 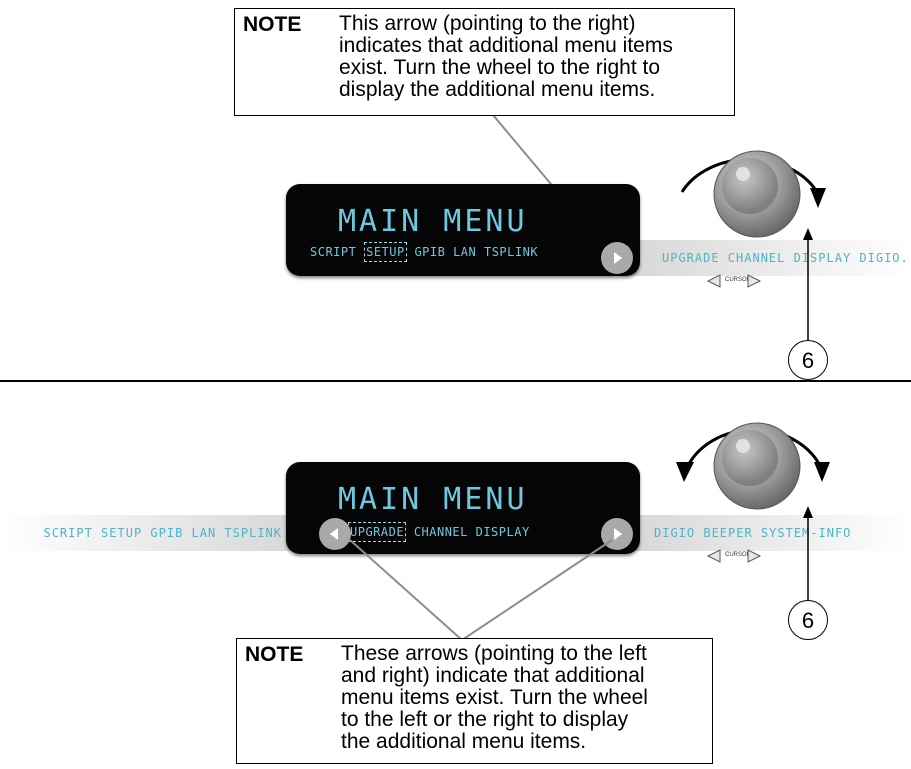 What do you see at coordinates (274, 654) in the screenshot?
I see `bottom-note-label: NOTE` at bounding box center [274, 654].